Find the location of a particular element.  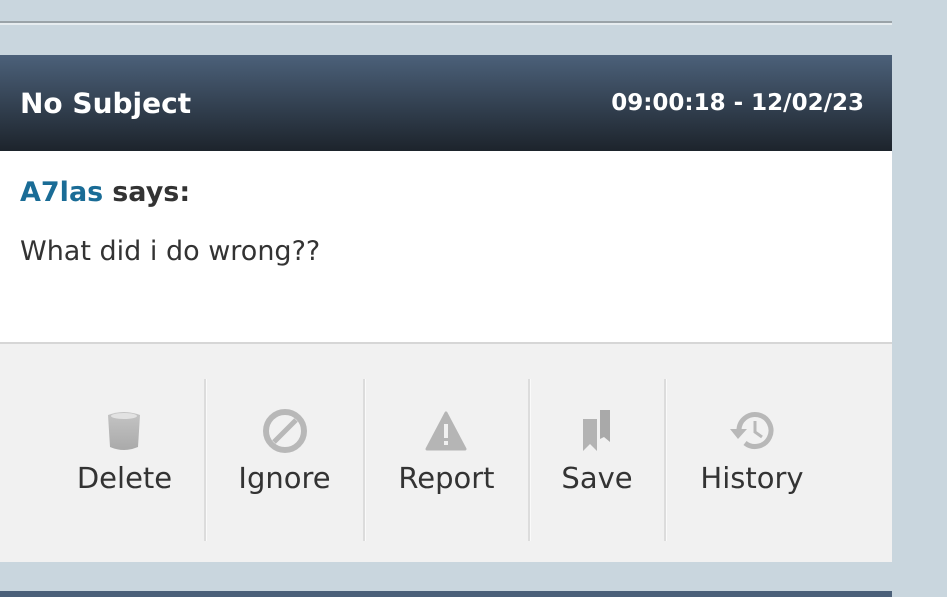

ignore-button: Ignore is located at coordinates (284, 437).